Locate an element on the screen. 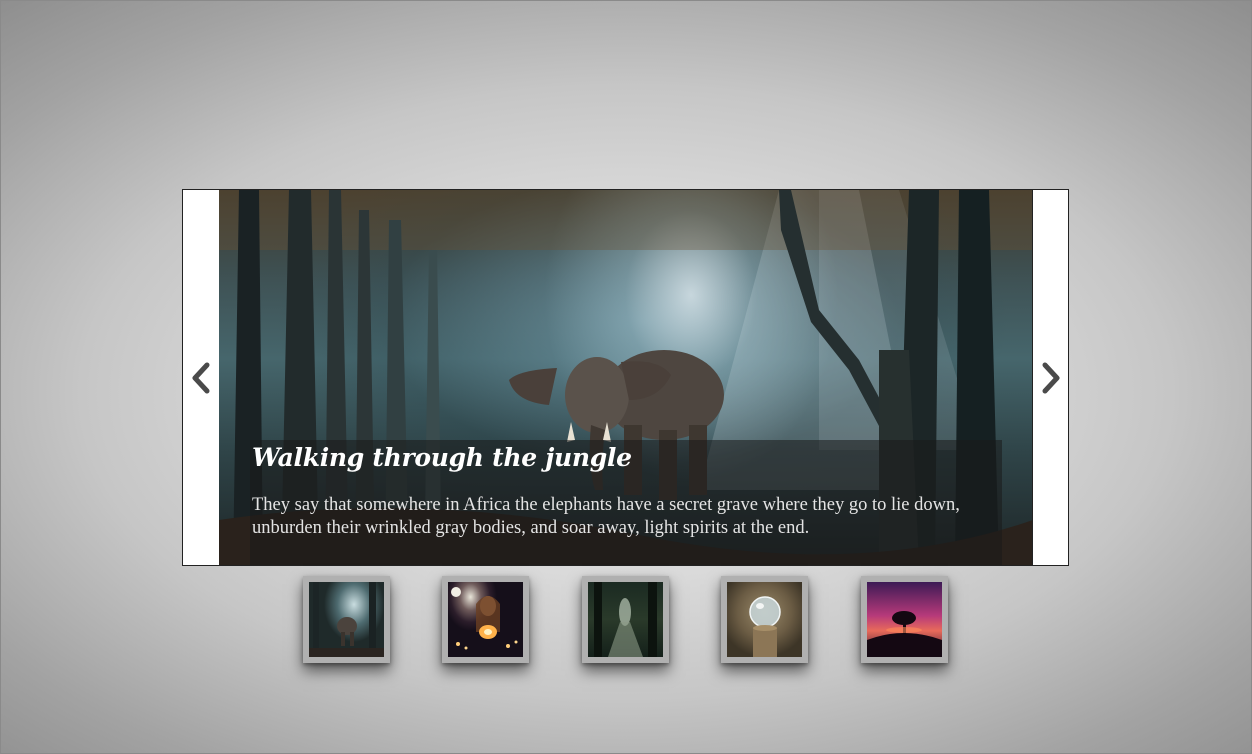 The width and height of the screenshot is (1252, 754). next-slide-button is located at coordinates (1050, 377).